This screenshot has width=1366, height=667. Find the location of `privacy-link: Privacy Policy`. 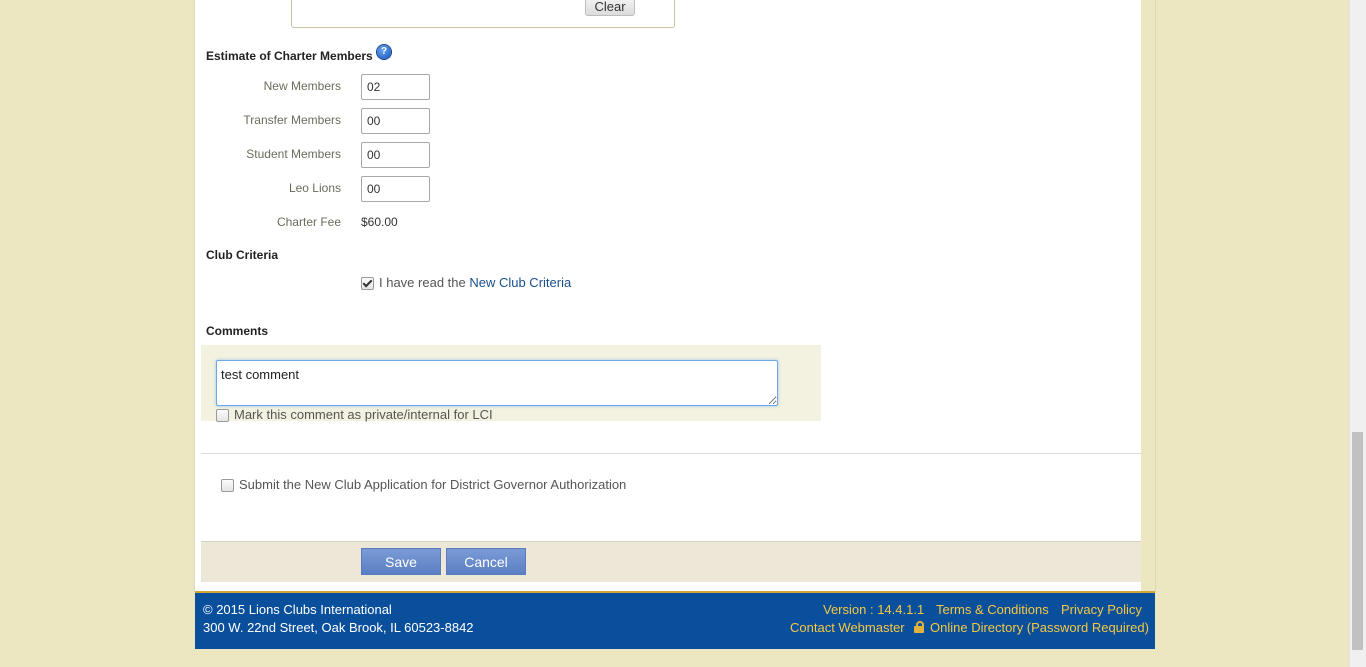

privacy-link: Privacy Policy is located at coordinates (1101, 609).